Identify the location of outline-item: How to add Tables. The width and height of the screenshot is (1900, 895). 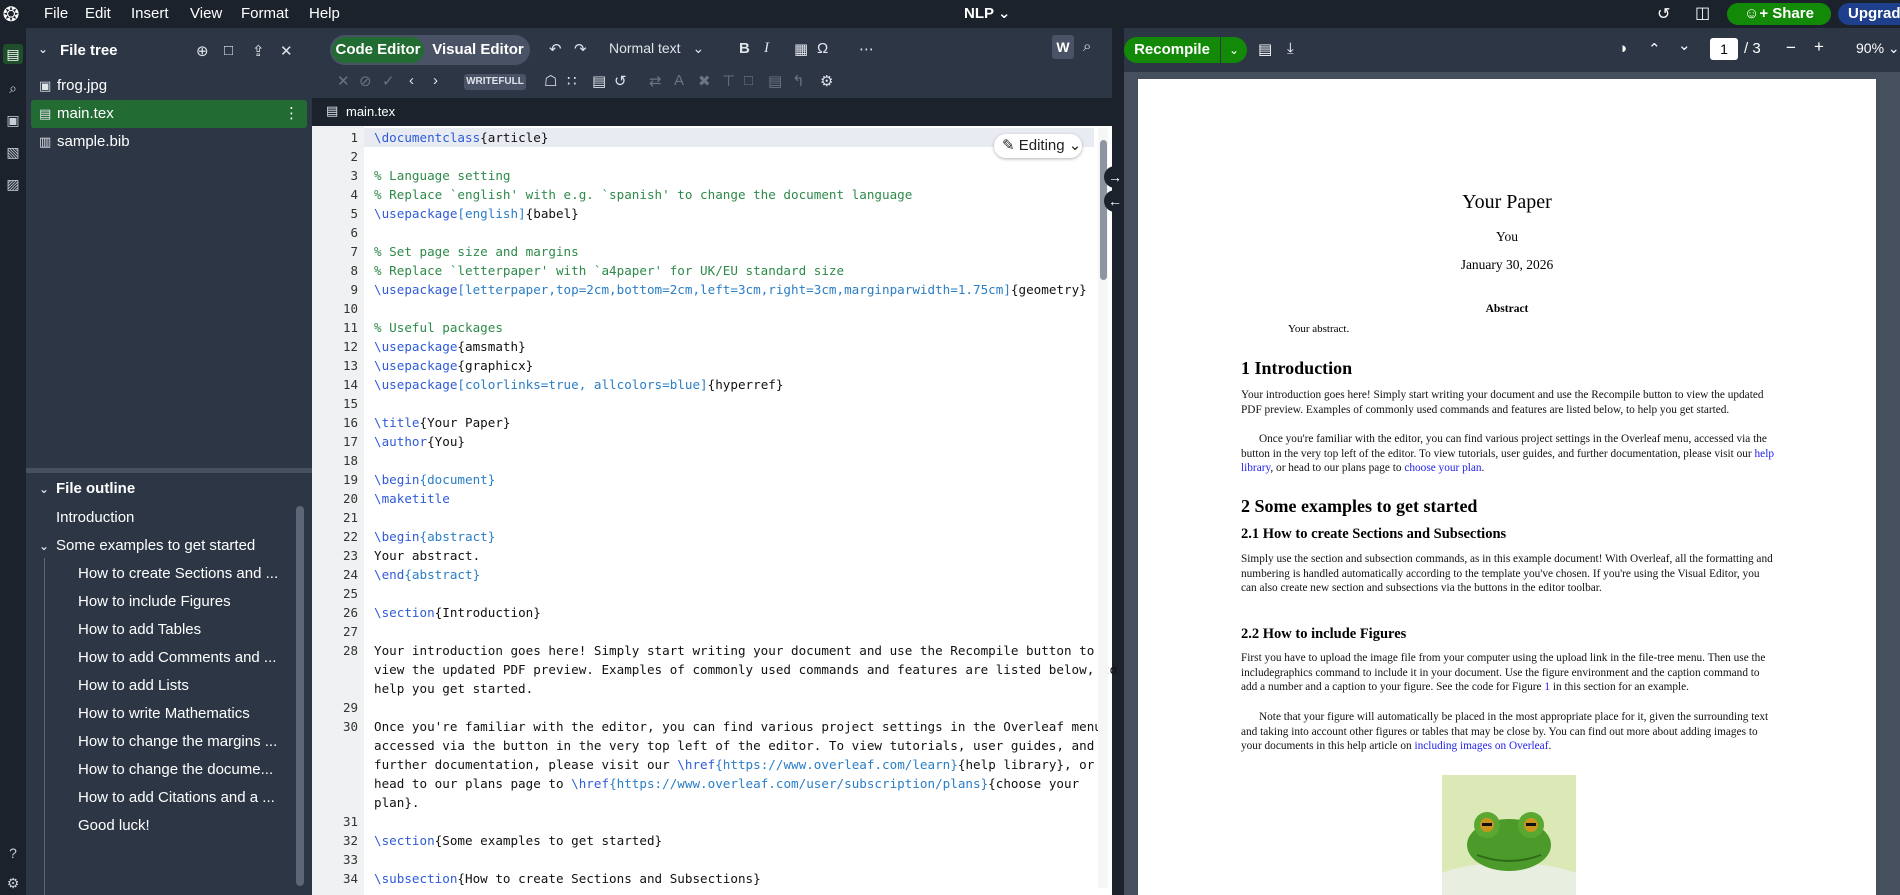
(139, 629).